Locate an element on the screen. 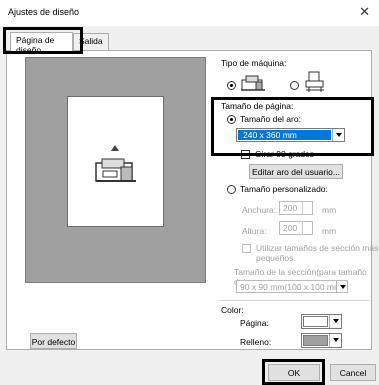 This screenshot has width=379, height=385. hoop-size-label: Tamaño del aro: is located at coordinates (270, 119).